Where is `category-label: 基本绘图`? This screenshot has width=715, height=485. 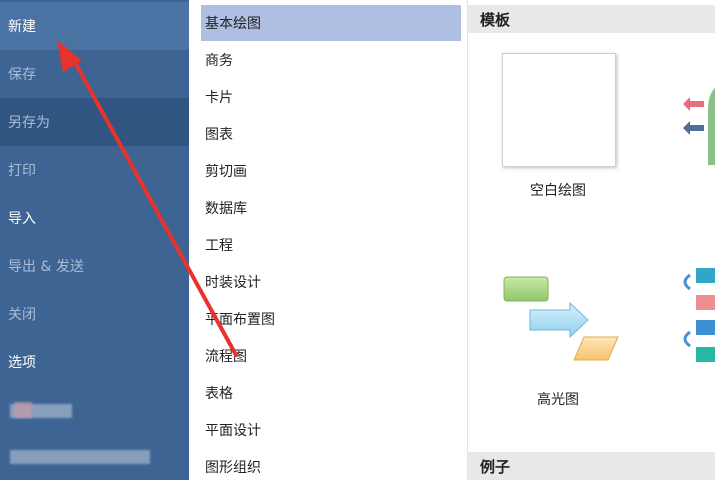
category-label: 基本绘图 is located at coordinates (233, 24).